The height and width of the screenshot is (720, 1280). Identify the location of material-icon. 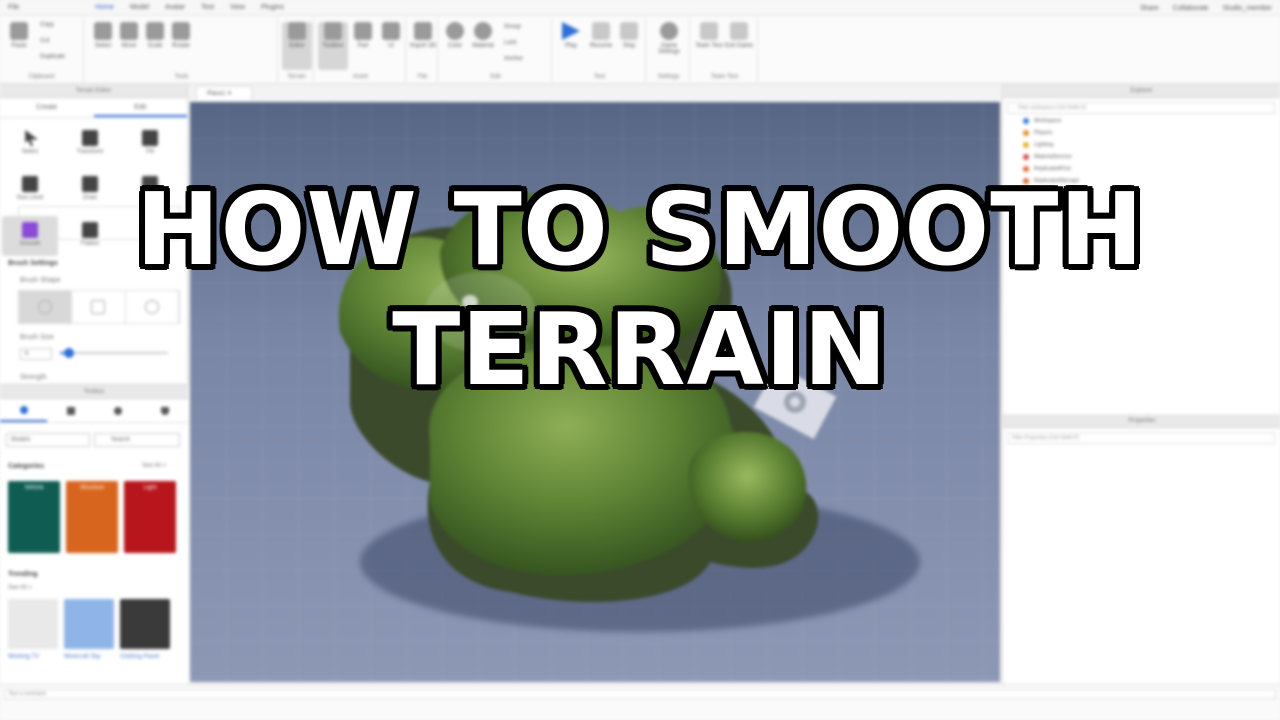
(483, 31).